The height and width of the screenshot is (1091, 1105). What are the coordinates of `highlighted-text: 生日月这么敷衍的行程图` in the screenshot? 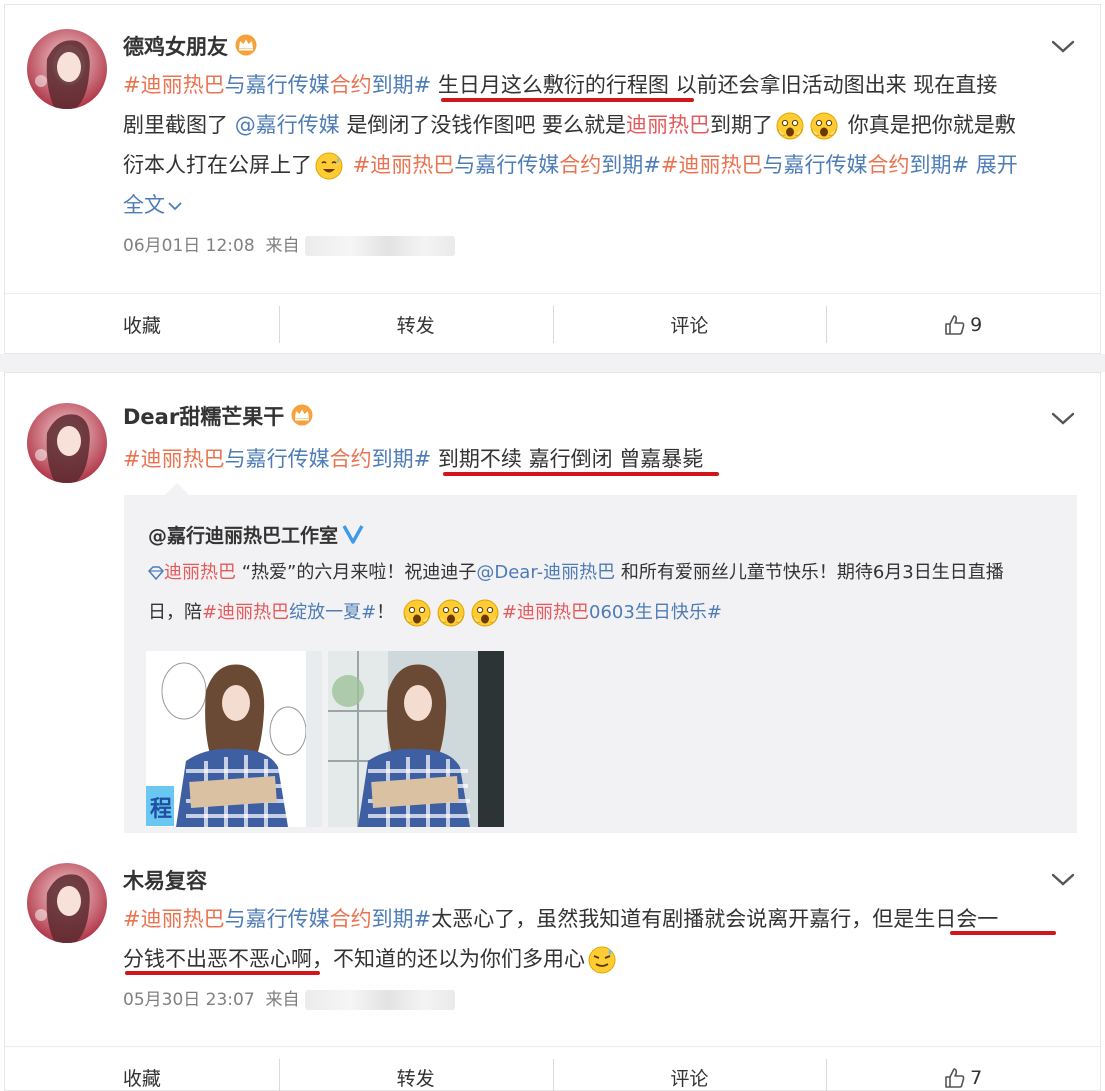 It's located at (553, 85).